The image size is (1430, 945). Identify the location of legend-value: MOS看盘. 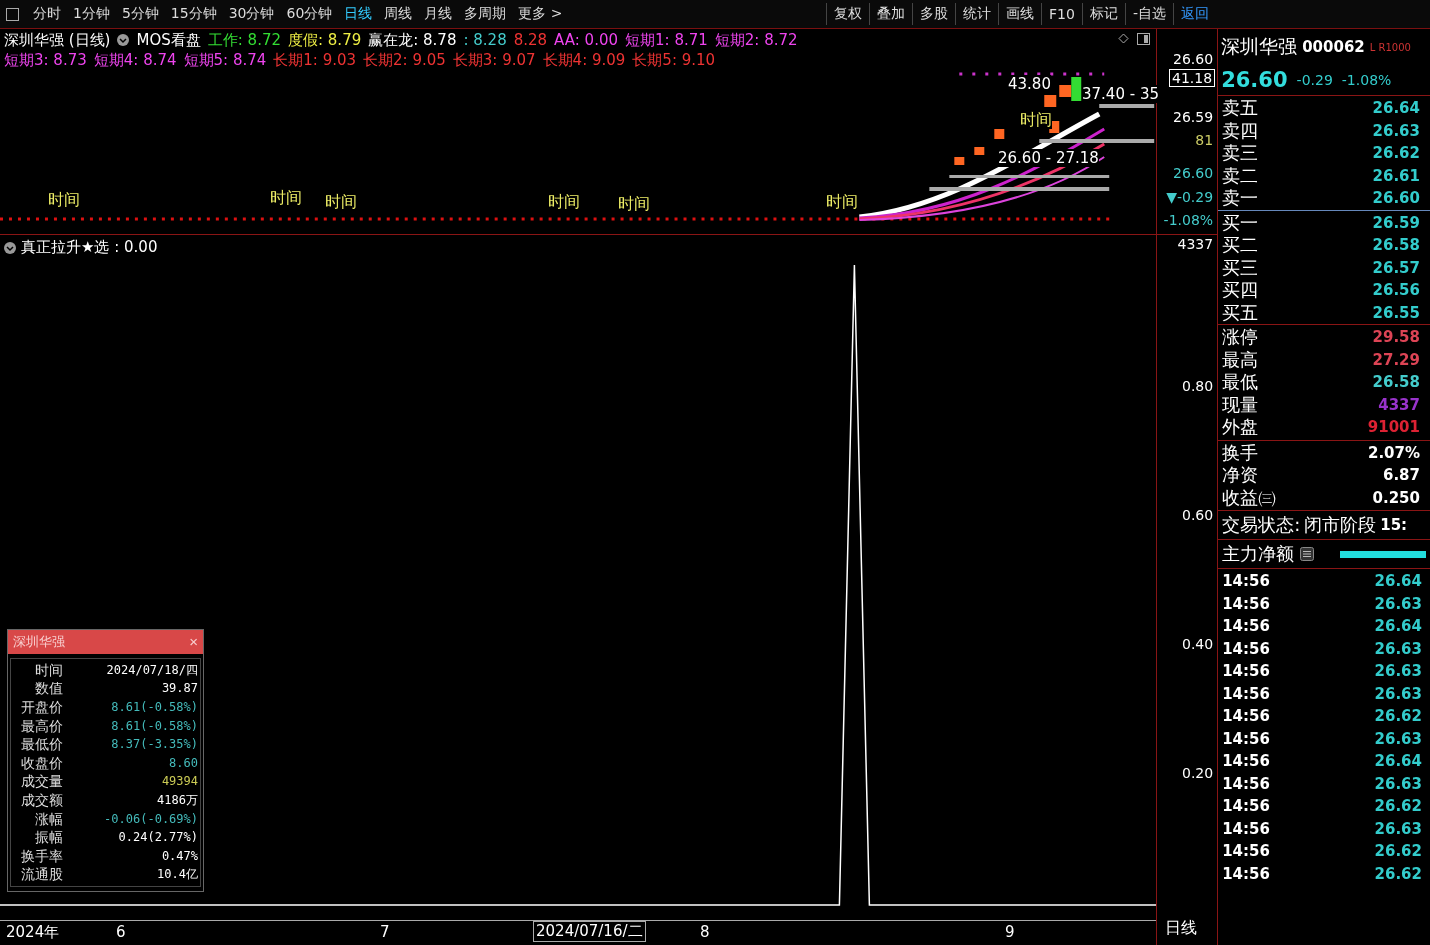
(168, 40).